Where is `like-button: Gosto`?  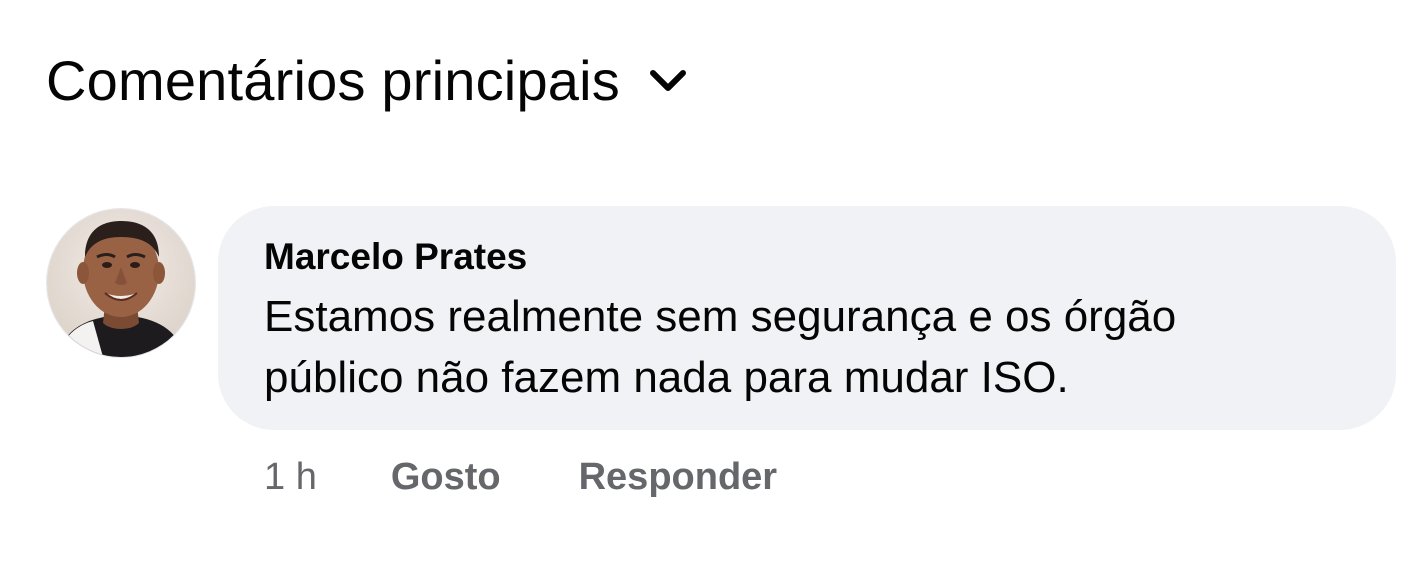 like-button: Gosto is located at coordinates (446, 477).